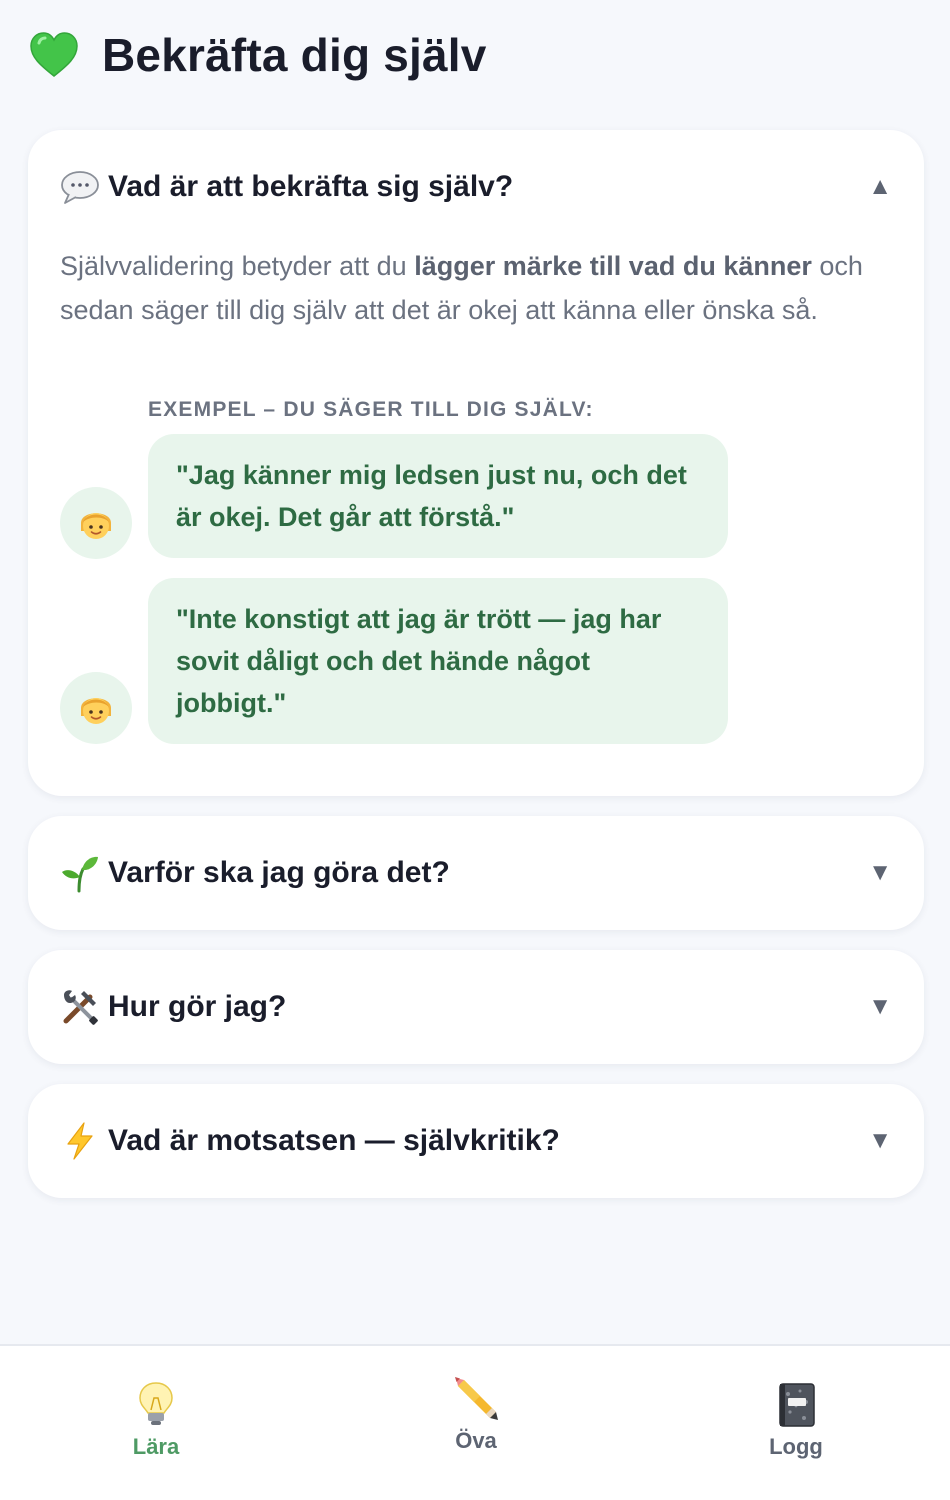 The height and width of the screenshot is (1500, 950). Describe the element at coordinates (156, 1446) in the screenshot. I see `nav-label: Lära` at that location.